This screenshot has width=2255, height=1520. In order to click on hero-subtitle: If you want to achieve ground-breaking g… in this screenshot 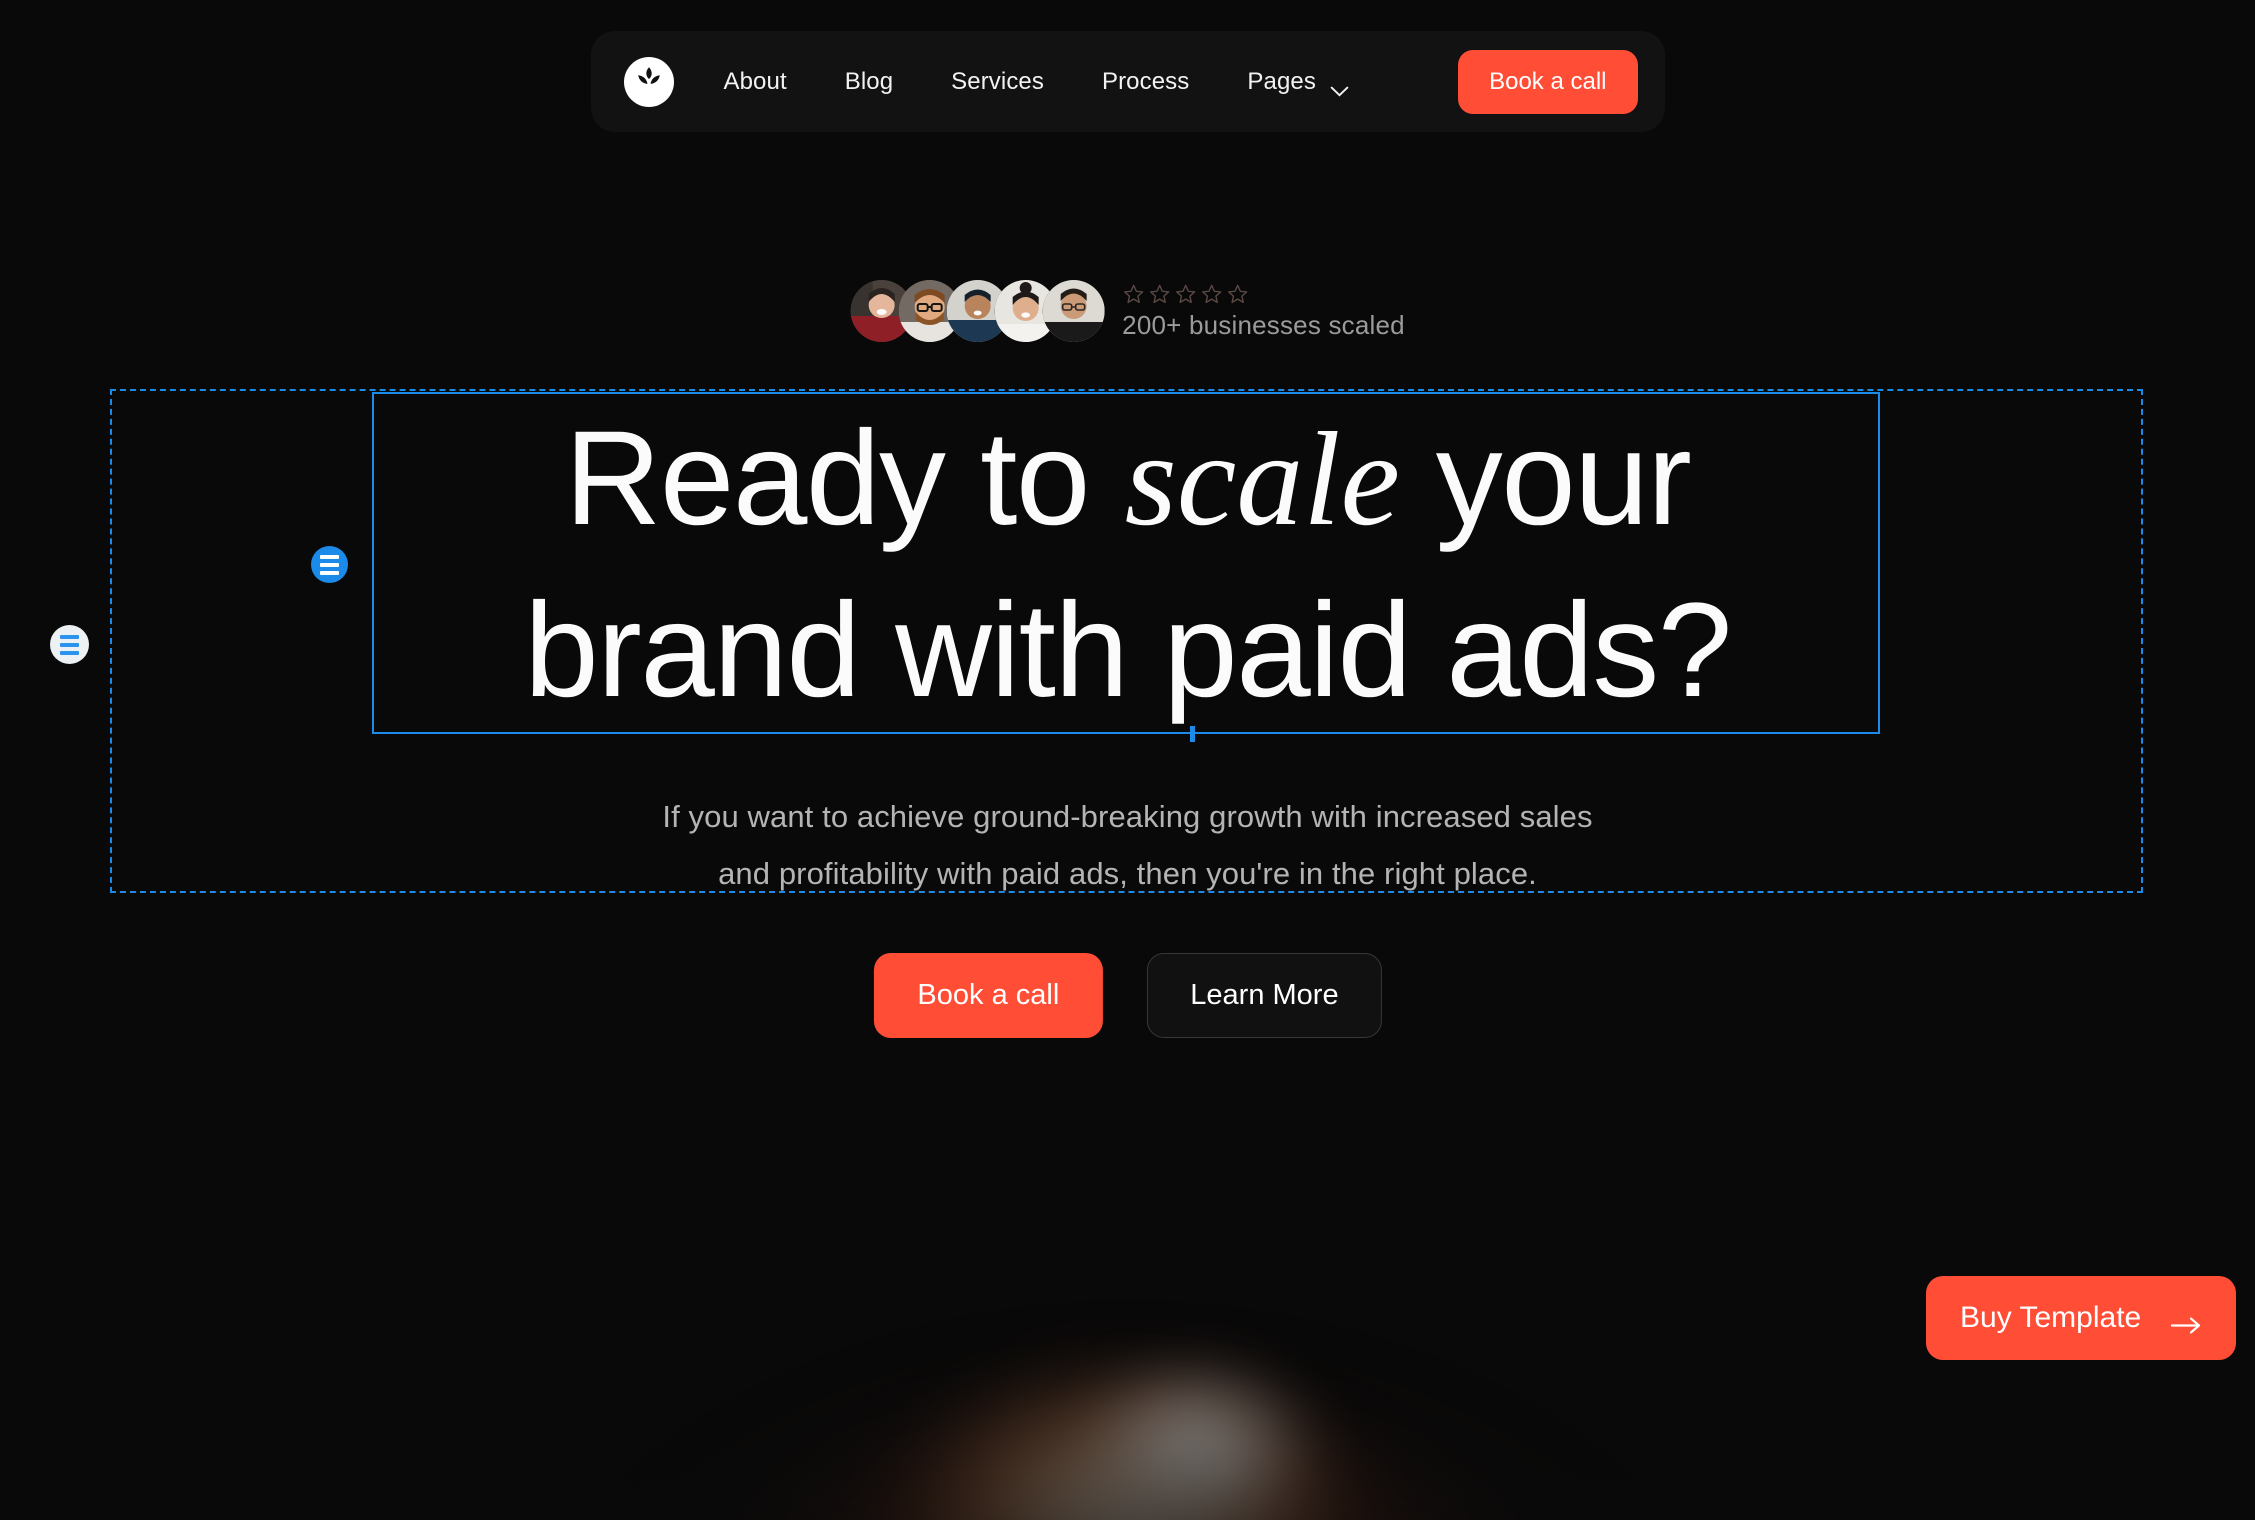, I will do `click(1128, 845)`.